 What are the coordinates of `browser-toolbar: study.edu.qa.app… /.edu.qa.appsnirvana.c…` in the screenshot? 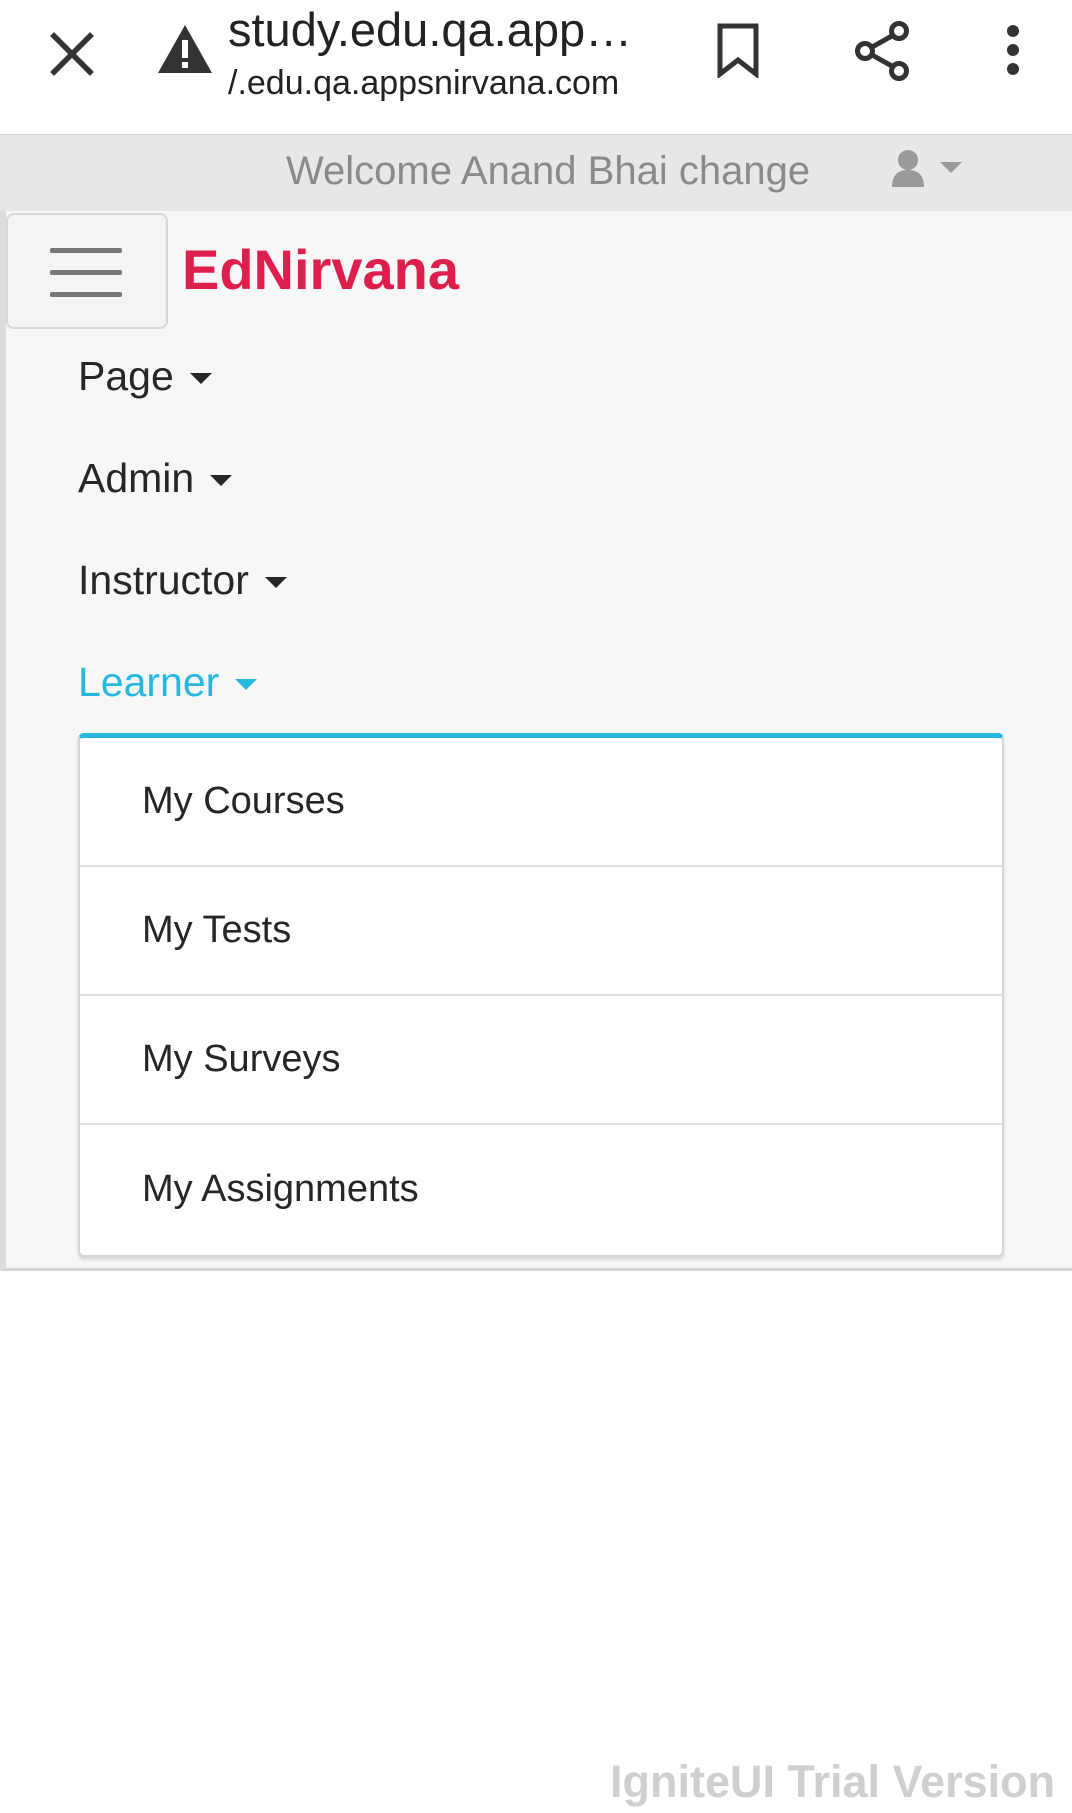 It's located at (536, 67).